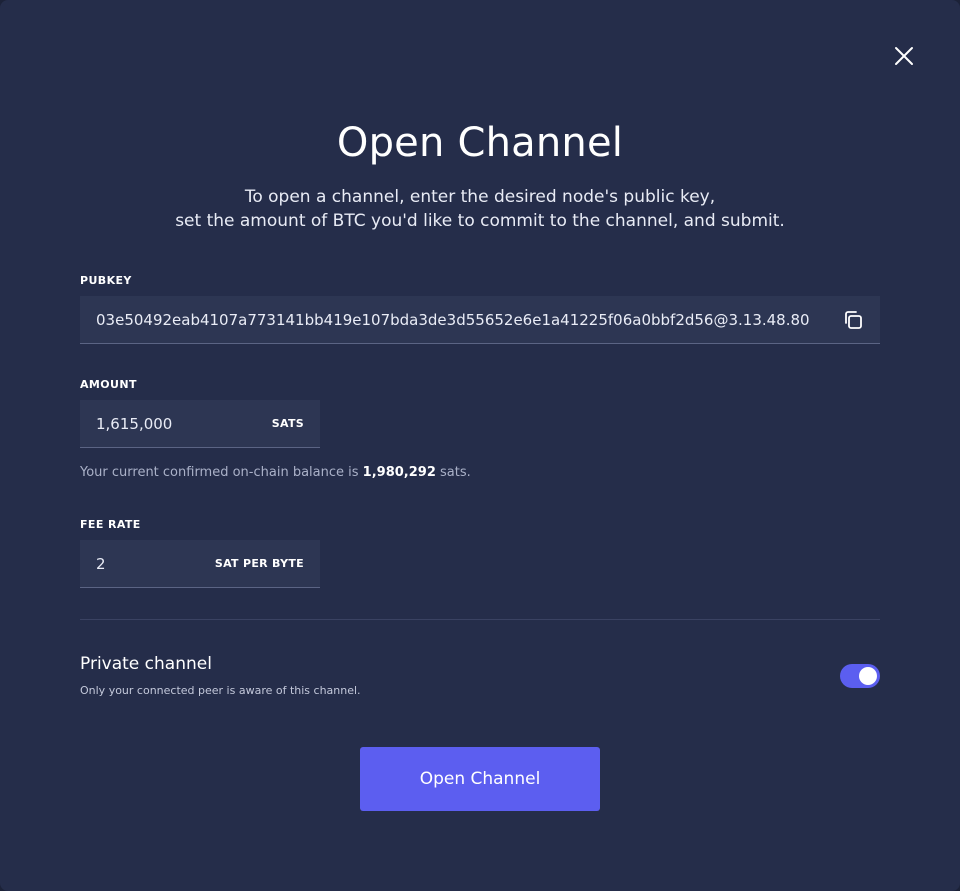 The width and height of the screenshot is (960, 891). What do you see at coordinates (108, 384) in the screenshot?
I see `amount-label: AMOUNT` at bounding box center [108, 384].